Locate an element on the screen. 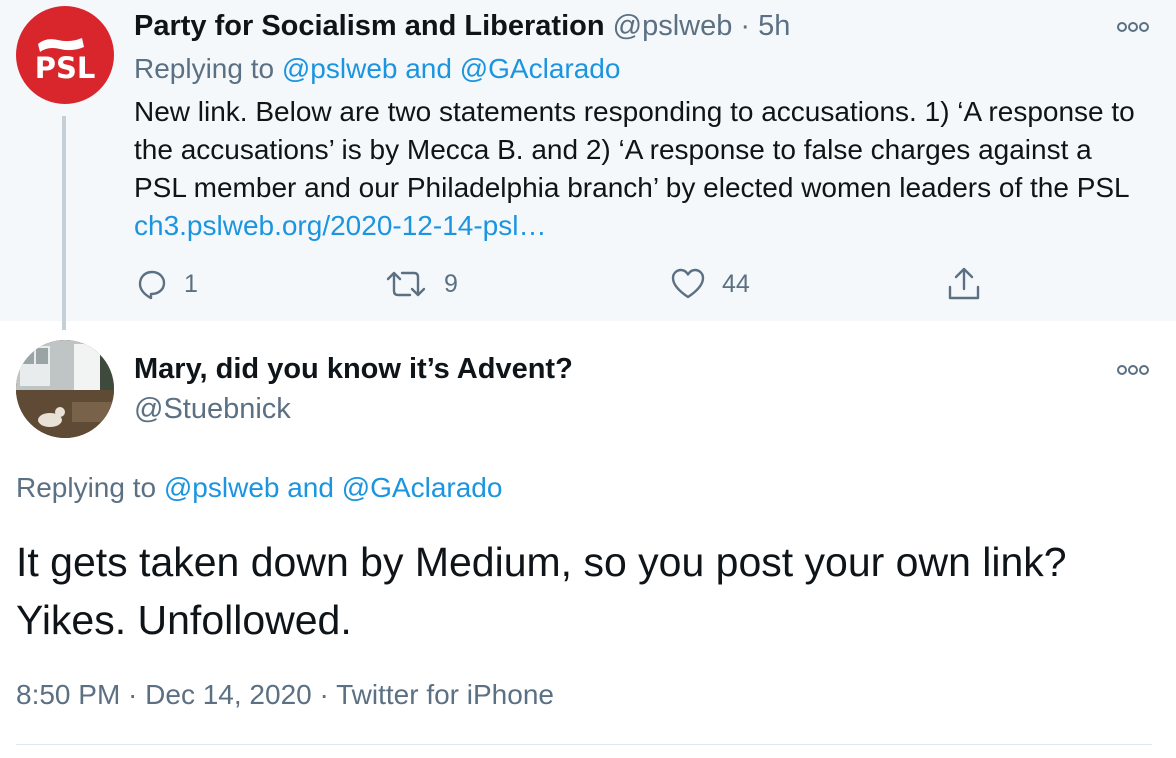 This screenshot has width=1176, height=758. reply-more-options-button is located at coordinates (1133, 370).